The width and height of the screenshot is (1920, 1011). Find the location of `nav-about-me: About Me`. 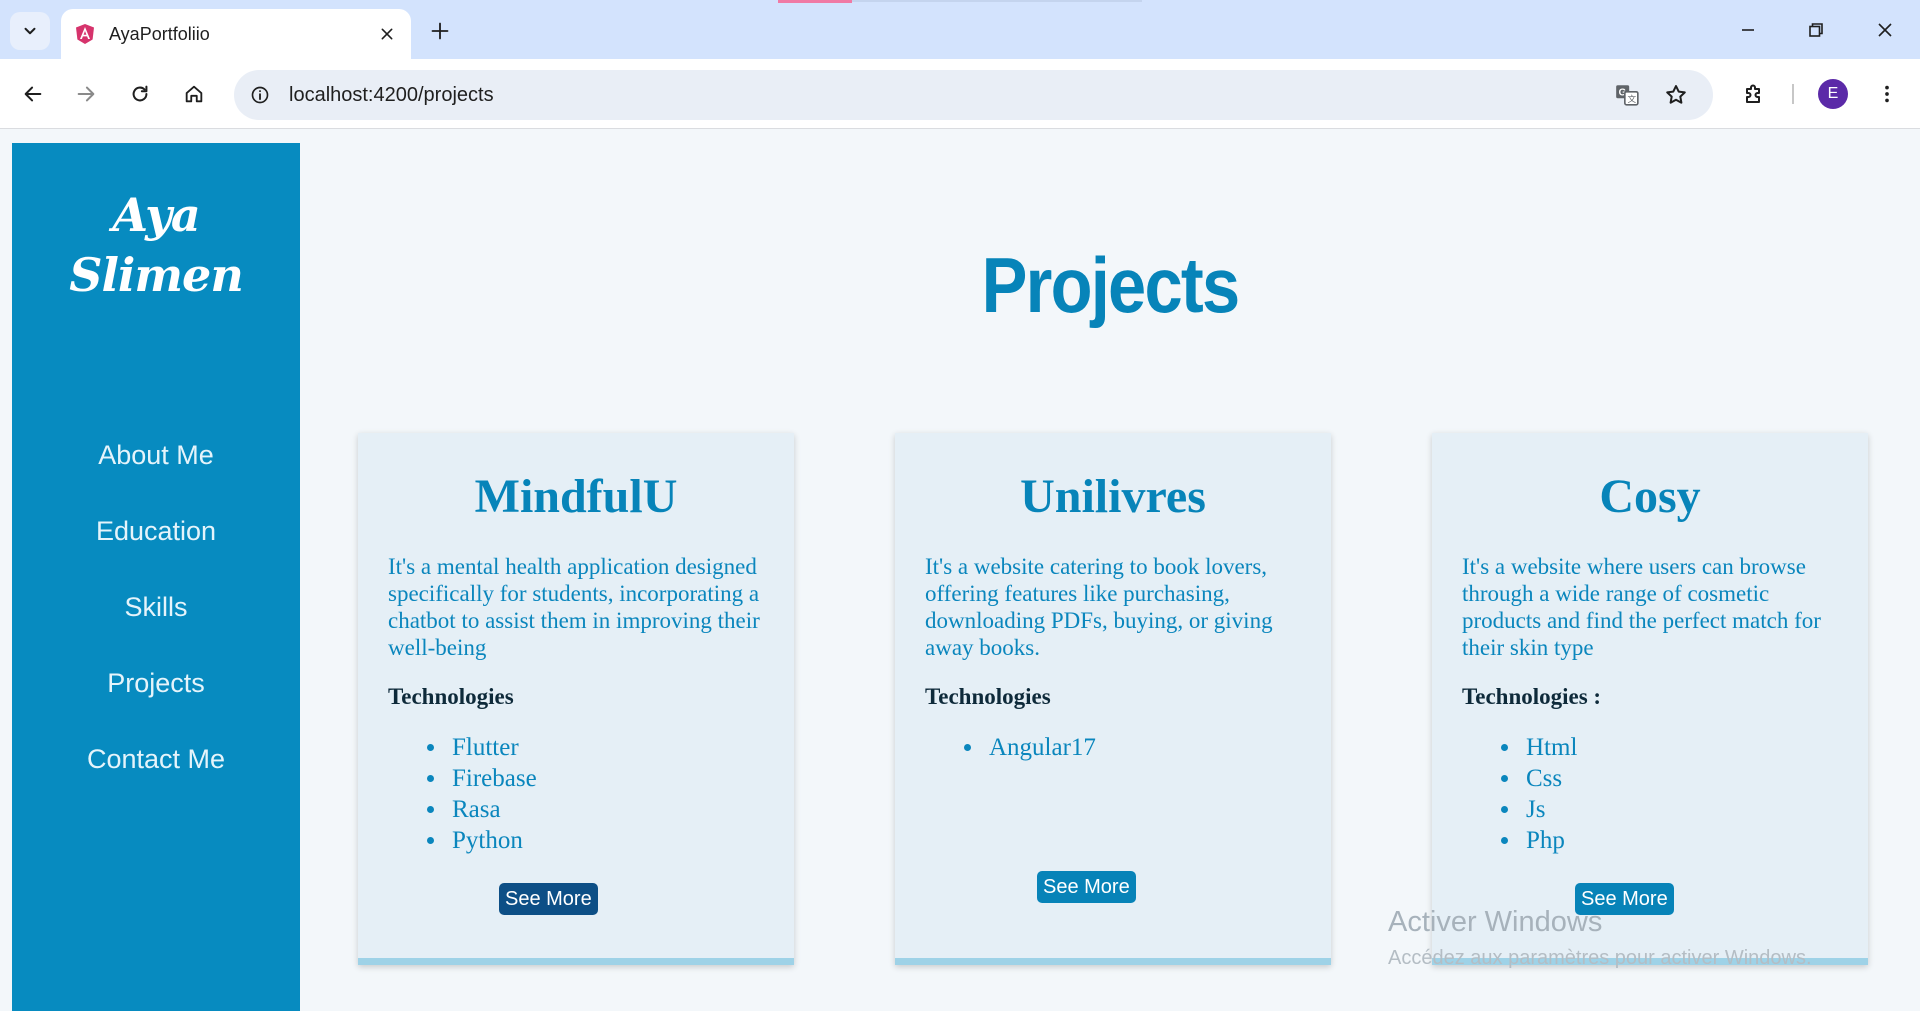

nav-about-me: About Me is located at coordinates (156, 455).